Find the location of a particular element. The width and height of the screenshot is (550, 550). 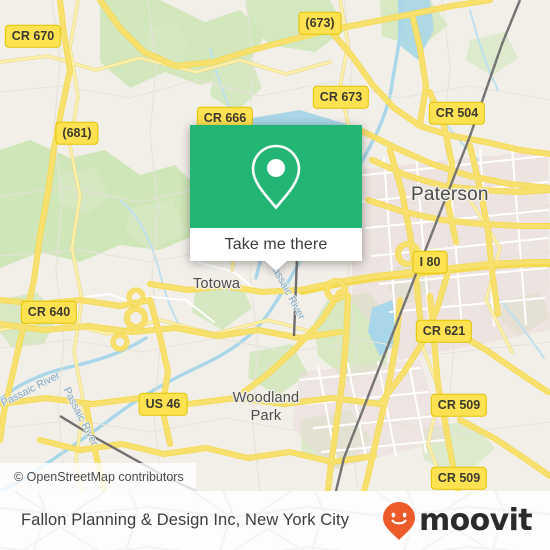

moovit-logo: moovit is located at coordinates (457, 520).